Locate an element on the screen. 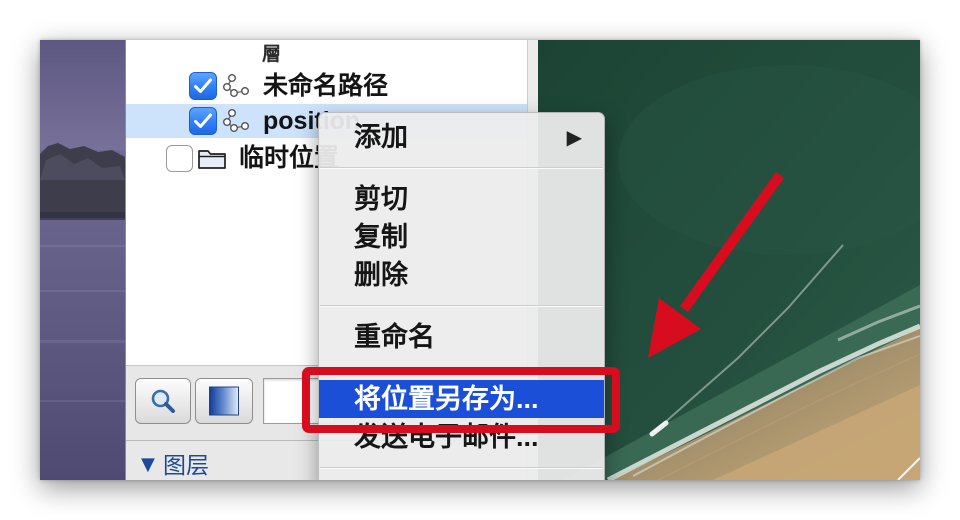  magnifier-icon is located at coordinates (163, 401).